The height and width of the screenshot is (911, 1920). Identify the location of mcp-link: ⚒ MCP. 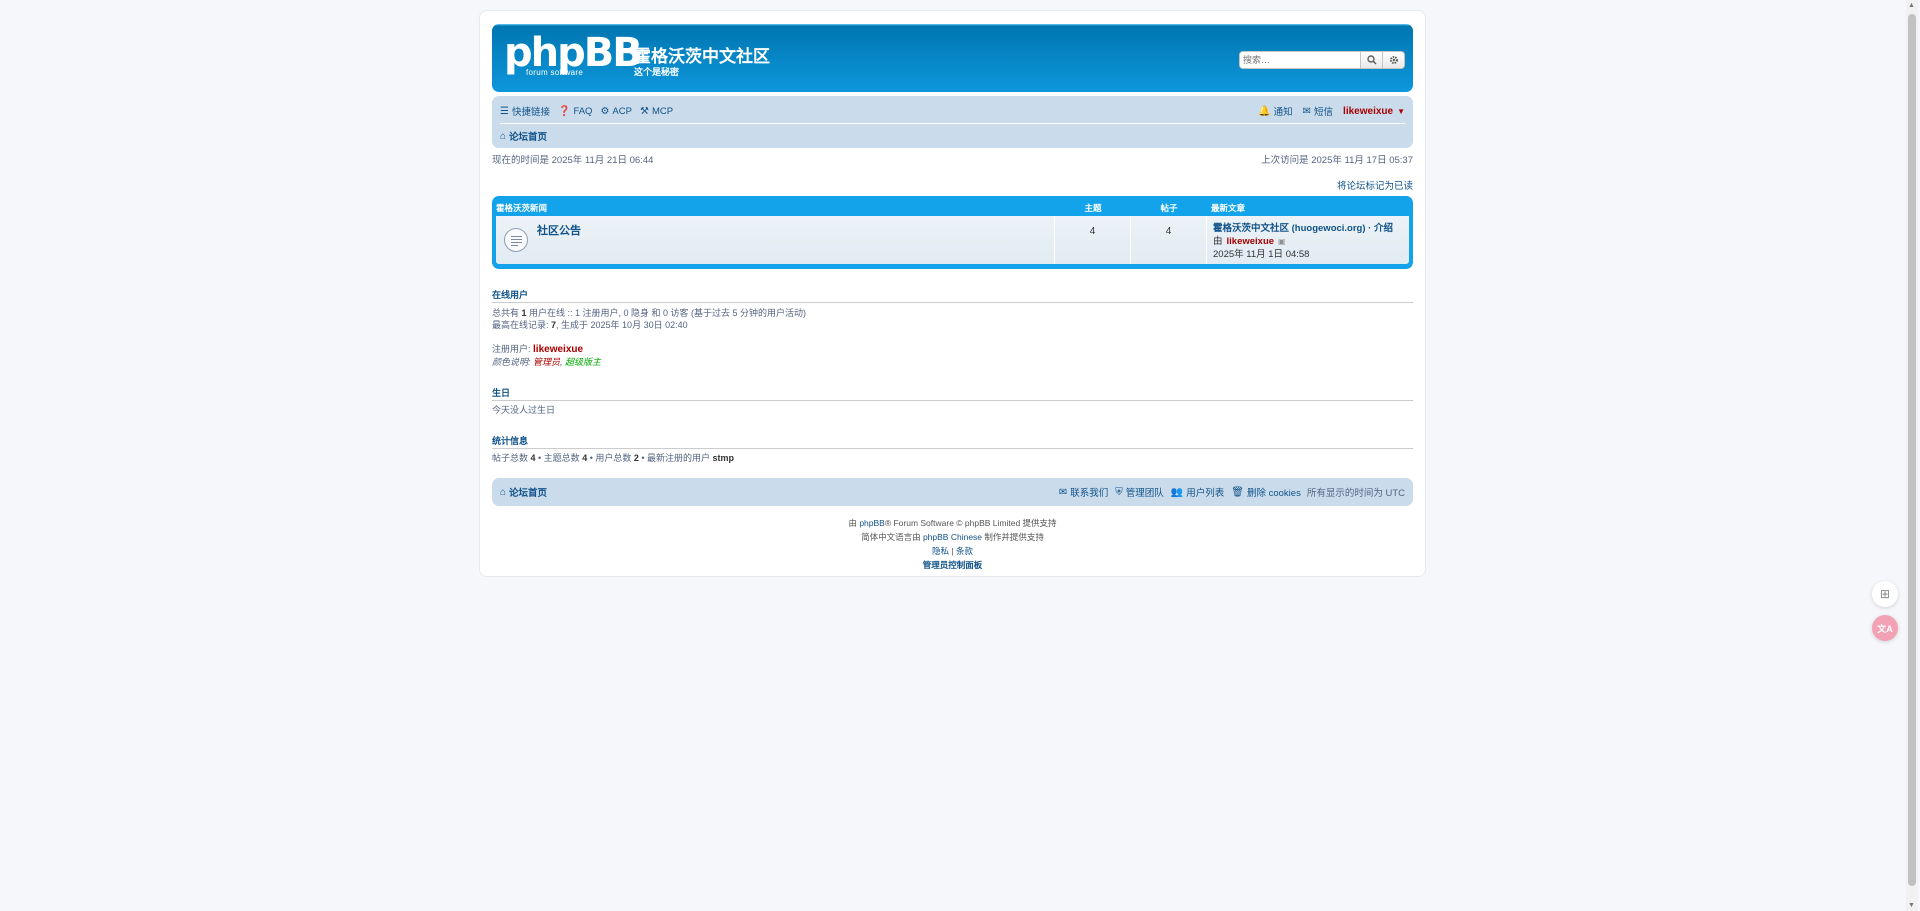
(656, 111).